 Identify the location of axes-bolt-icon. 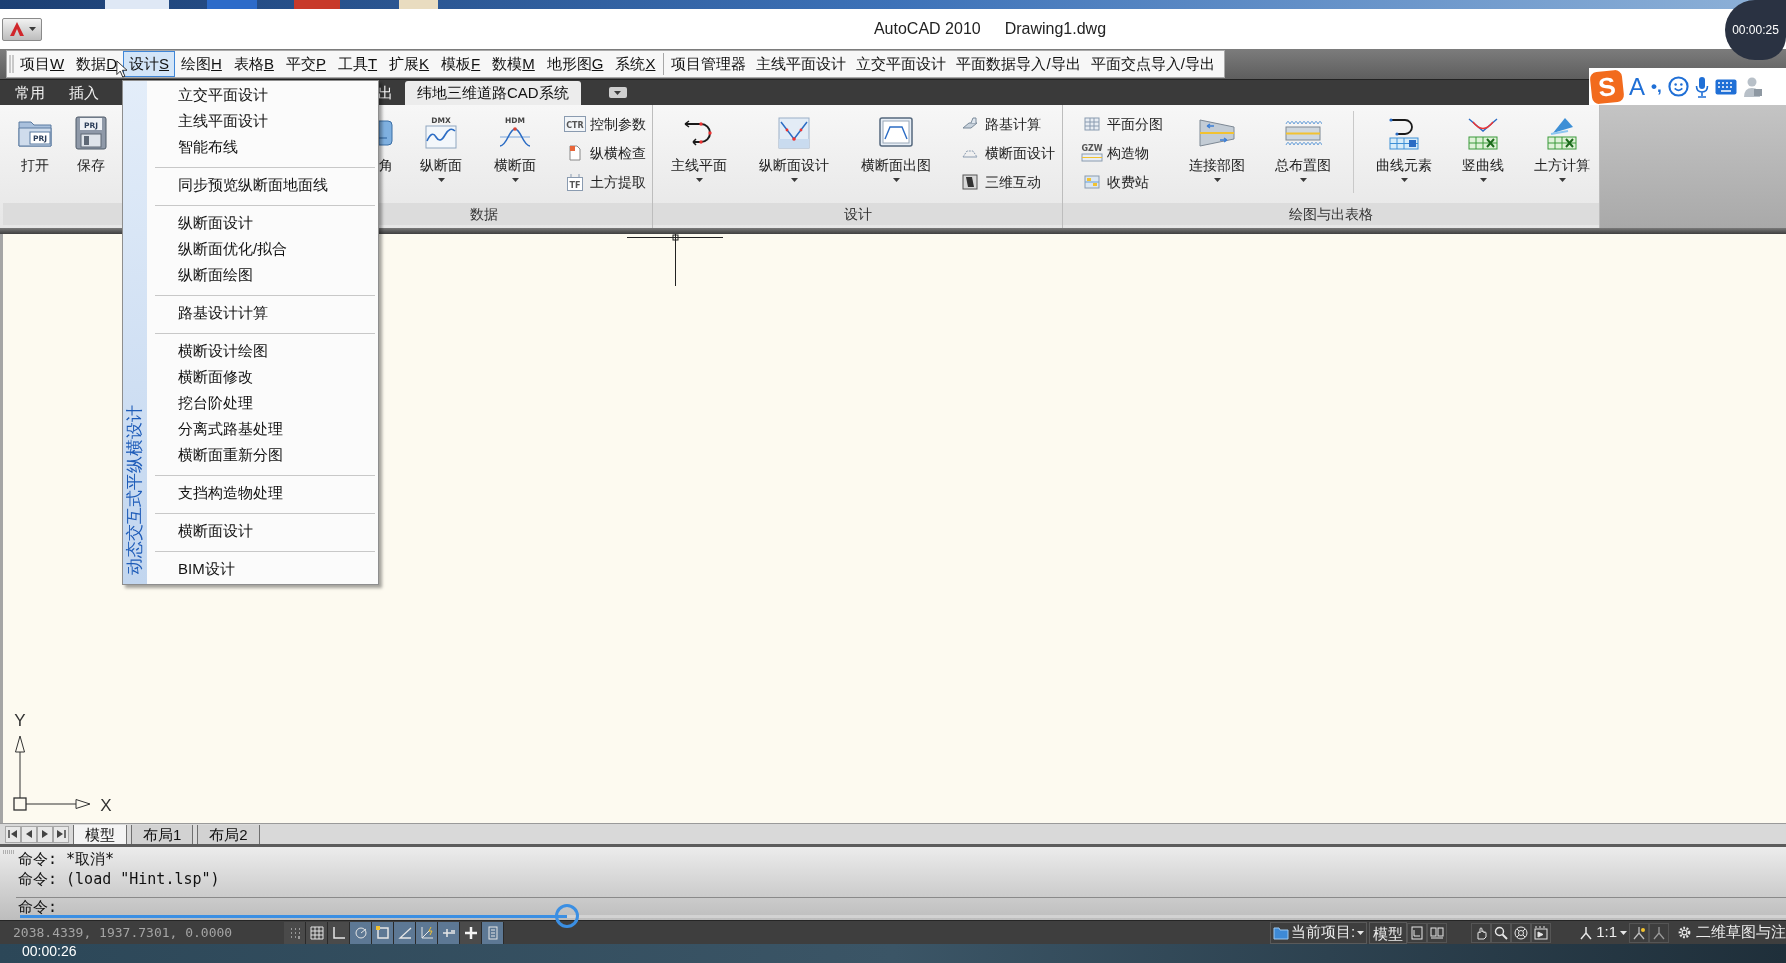
(426, 932).